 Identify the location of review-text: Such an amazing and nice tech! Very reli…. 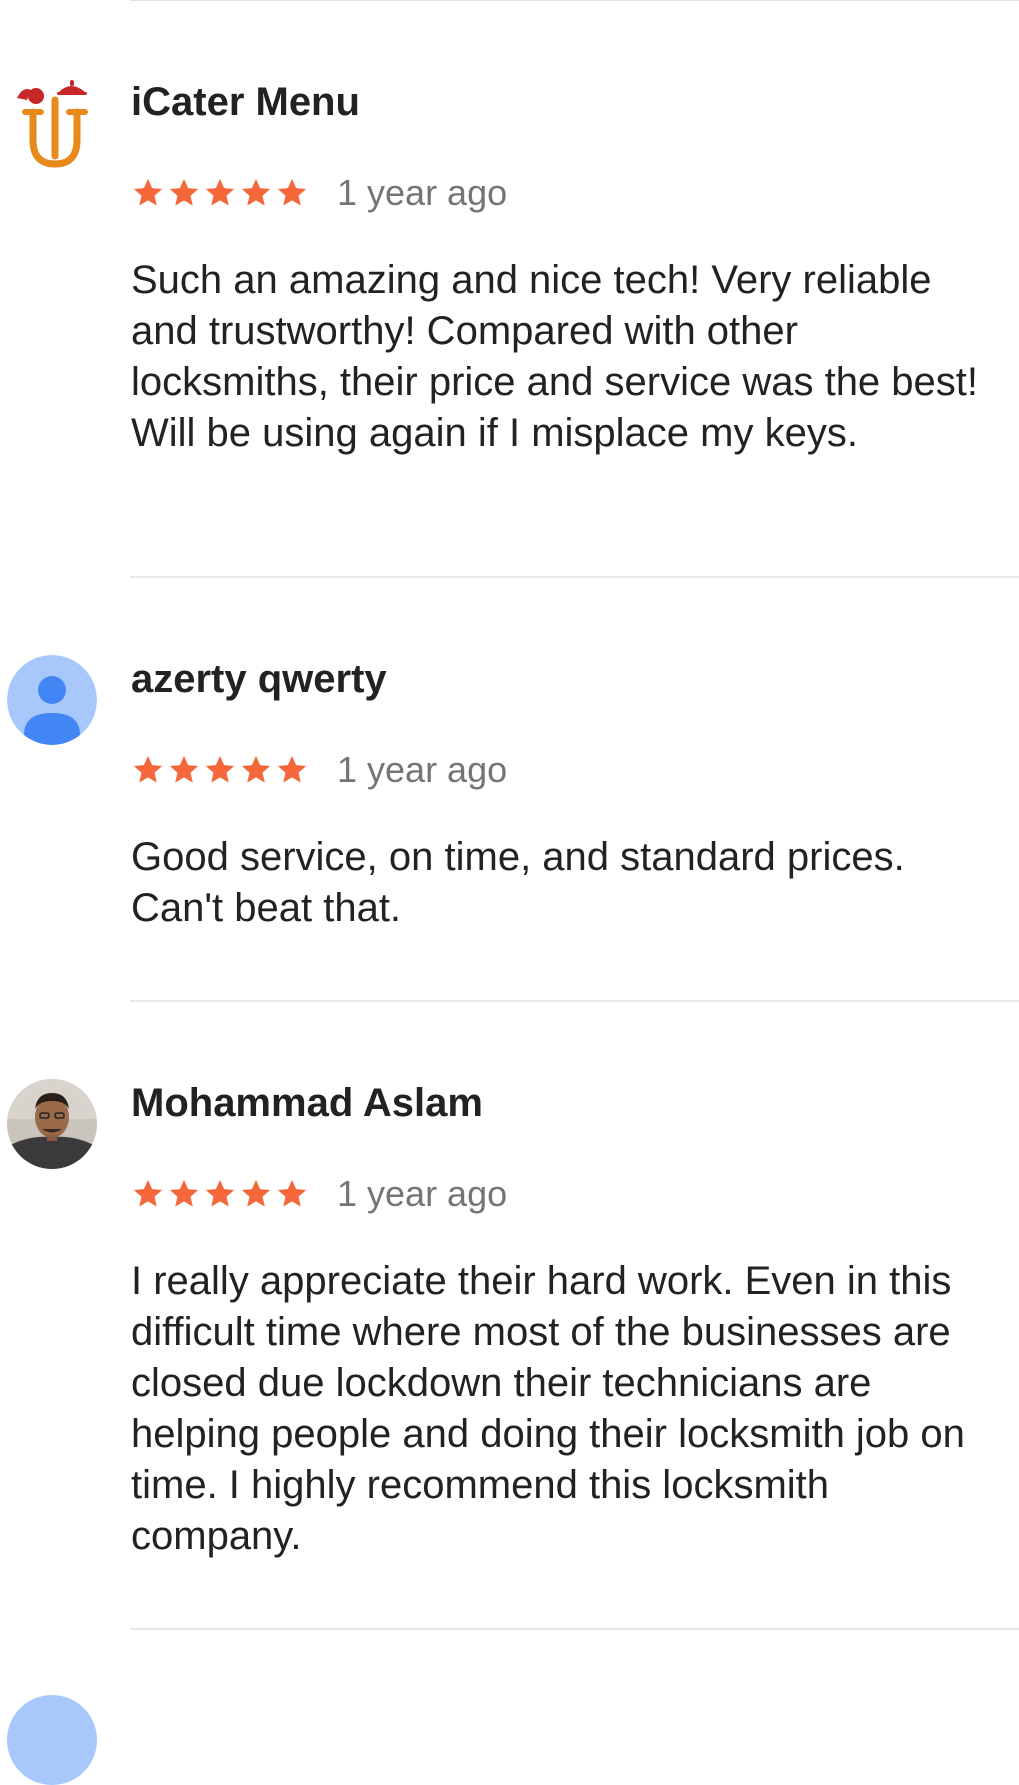
(555, 356).